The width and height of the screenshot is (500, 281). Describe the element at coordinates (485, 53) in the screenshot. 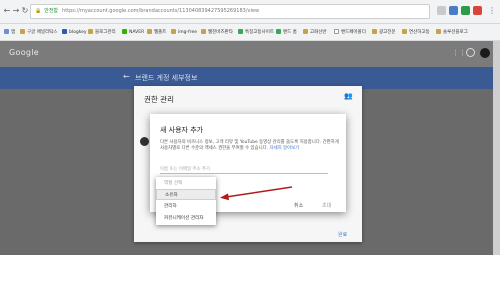

I see `avatar` at that location.